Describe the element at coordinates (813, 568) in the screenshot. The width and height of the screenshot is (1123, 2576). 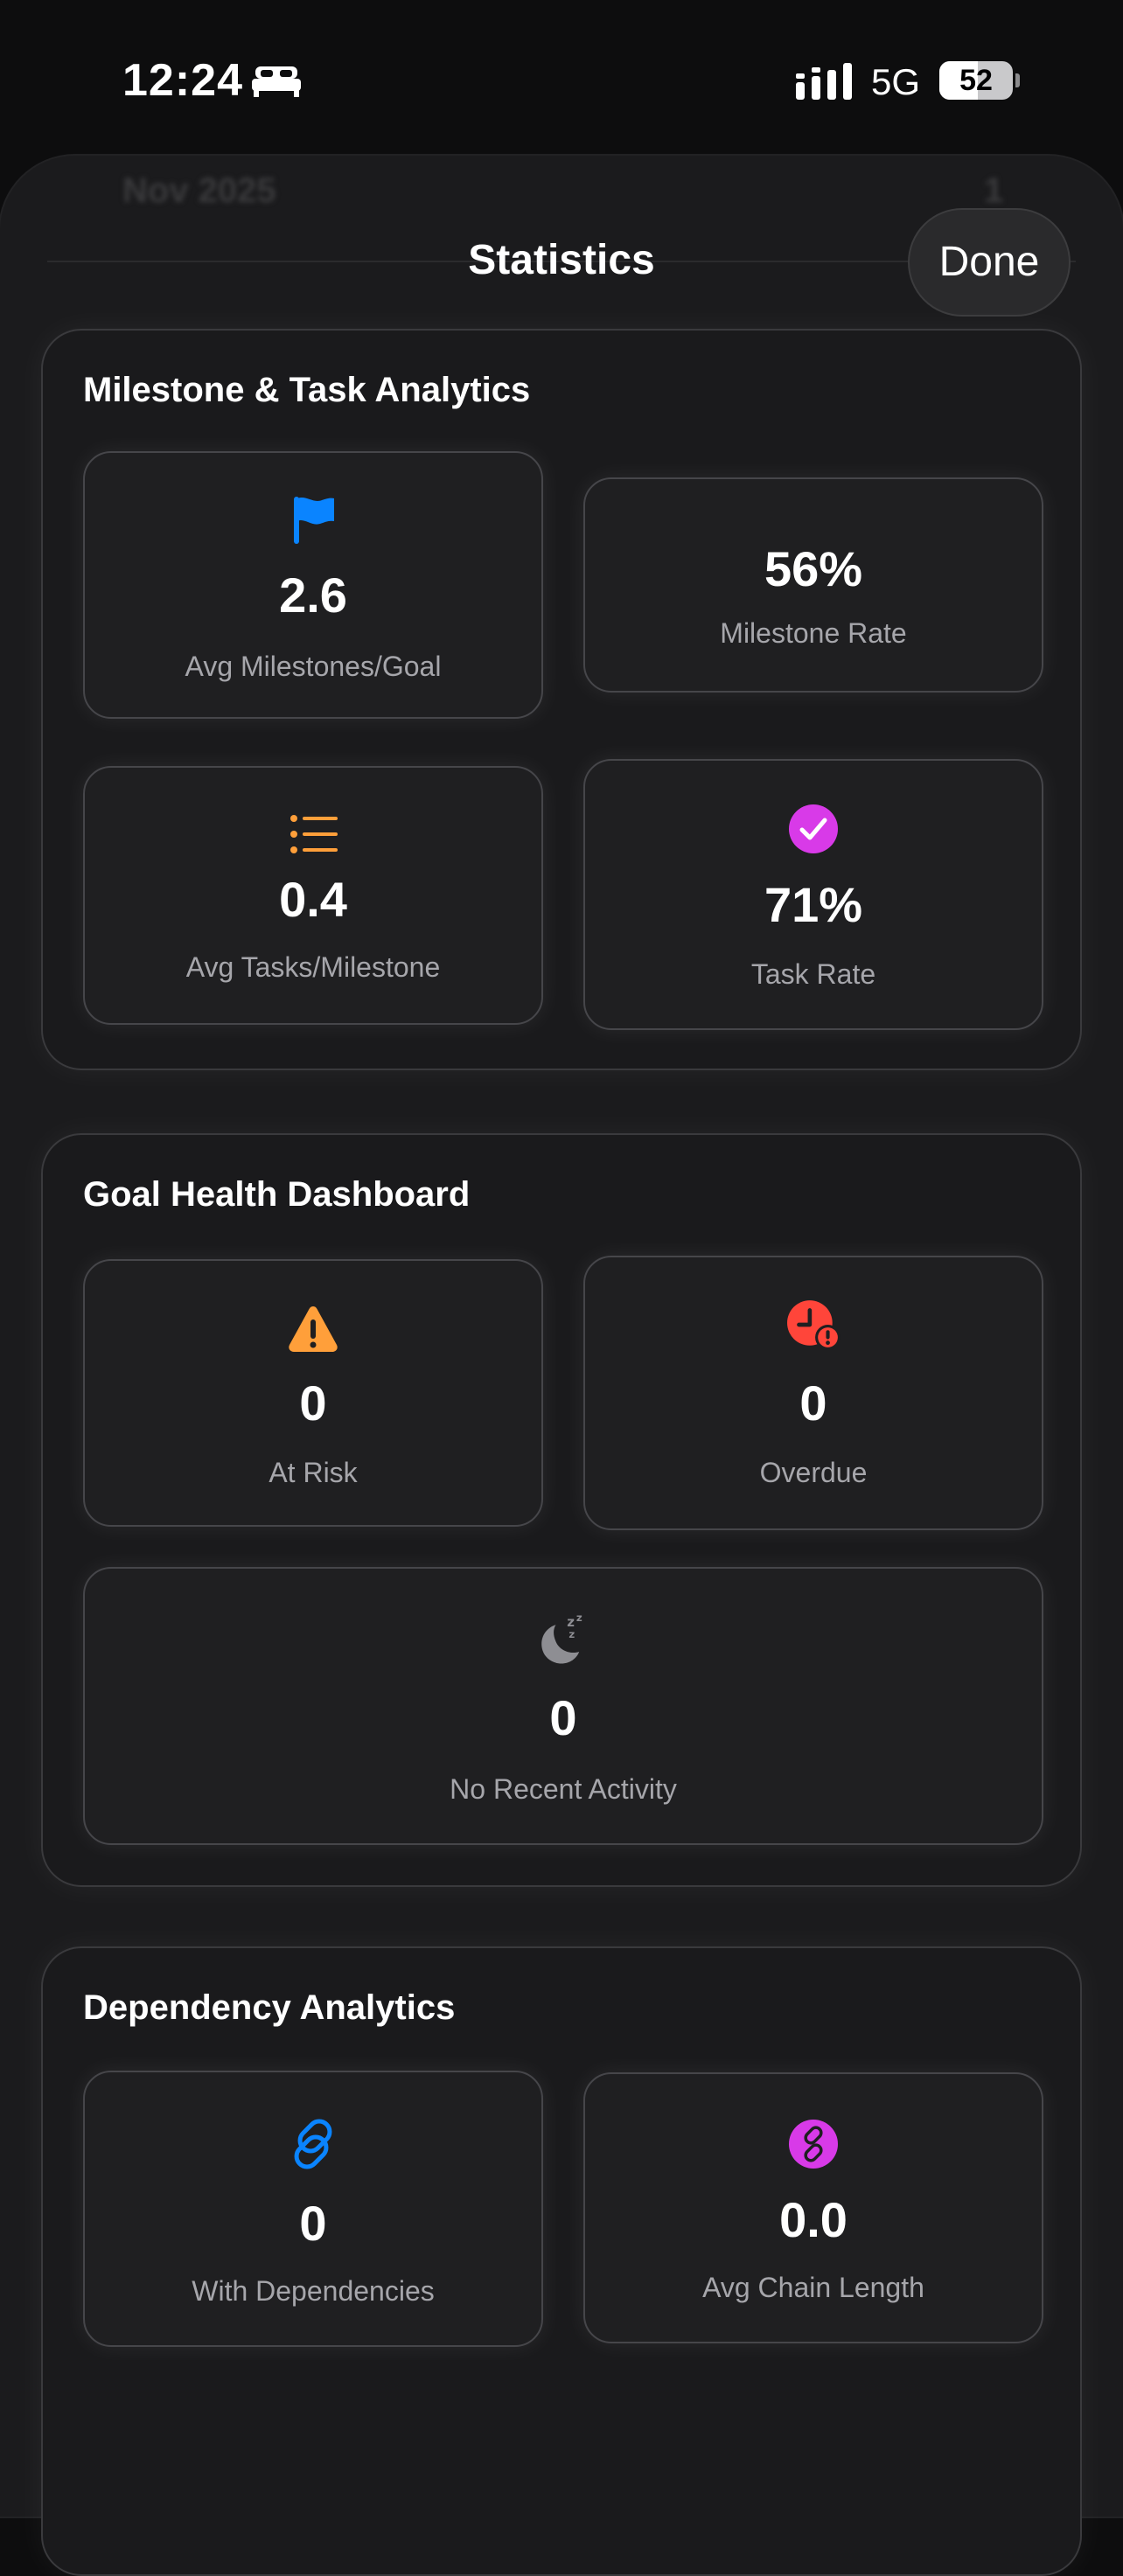
I see `stat-value: 56%` at that location.